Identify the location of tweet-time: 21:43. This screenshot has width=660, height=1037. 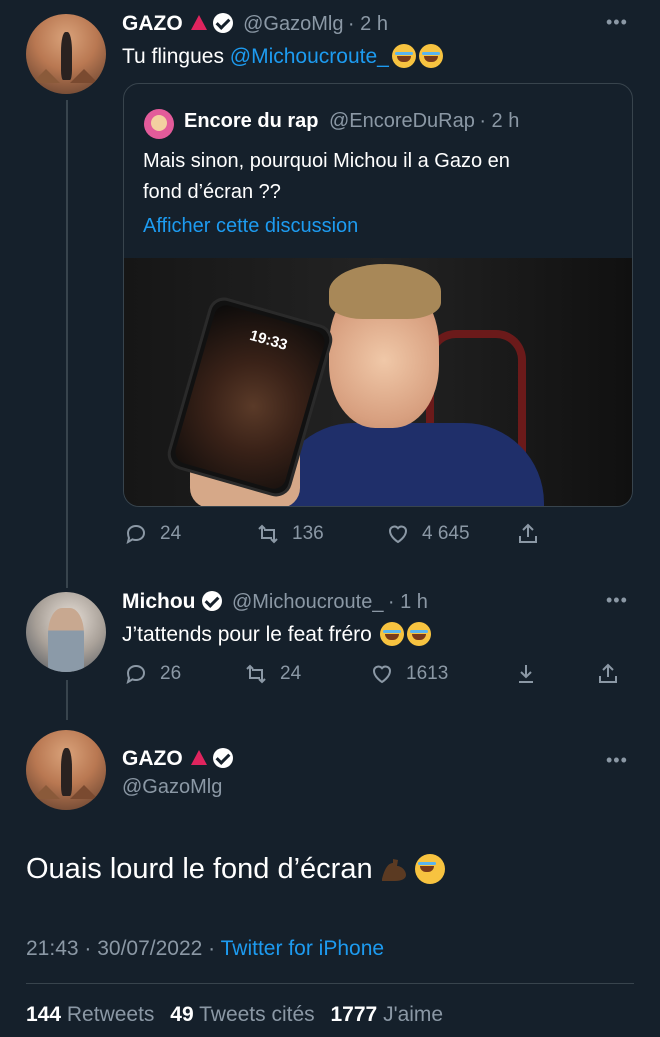
(52, 948).